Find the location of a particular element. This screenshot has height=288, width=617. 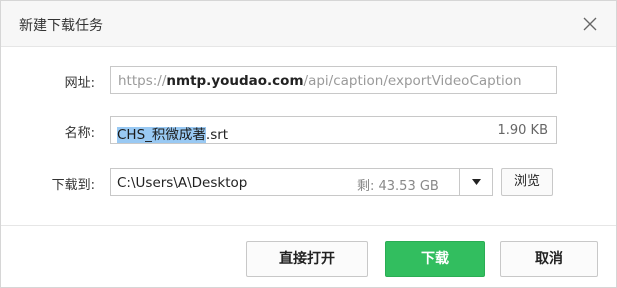

open-directly-button: 直接打开 is located at coordinates (307, 259).